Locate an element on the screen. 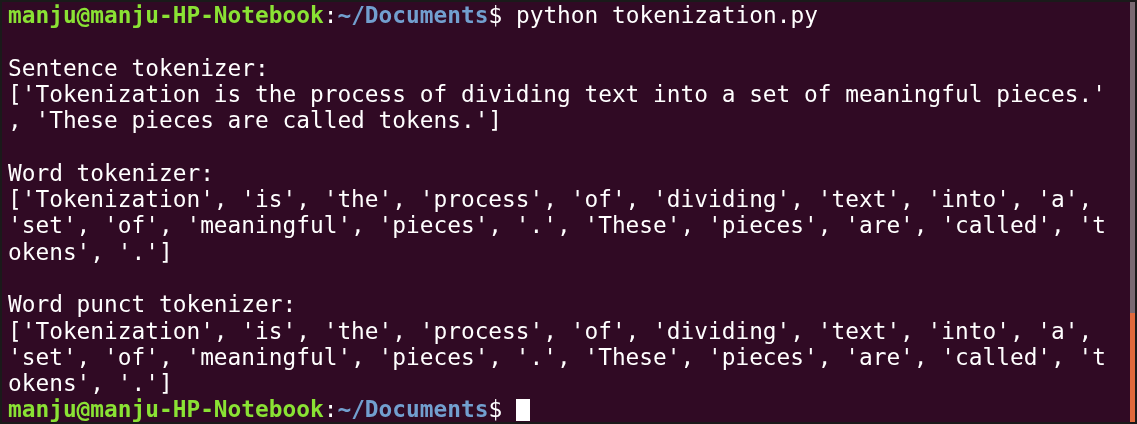  output-line: Sentence tokenizer: is located at coordinates (138, 67).